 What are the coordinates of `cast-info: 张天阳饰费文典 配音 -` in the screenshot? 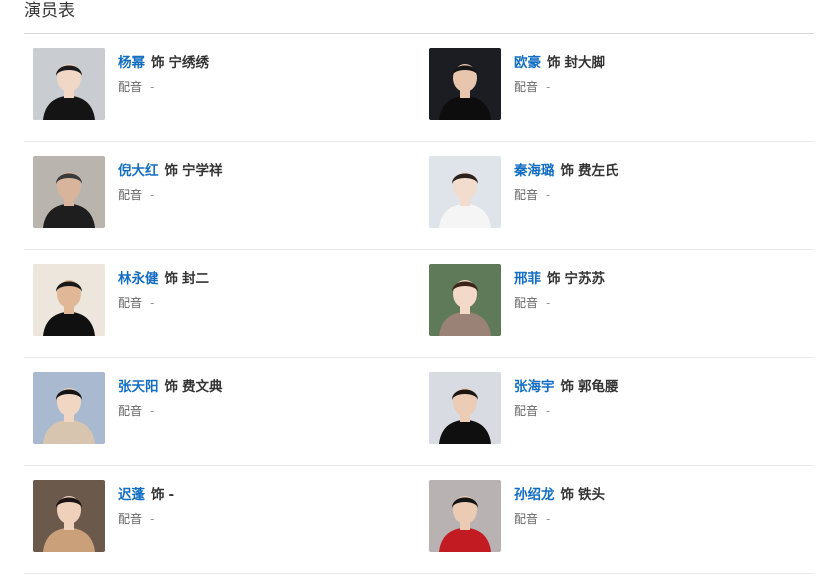 It's located at (258, 396).